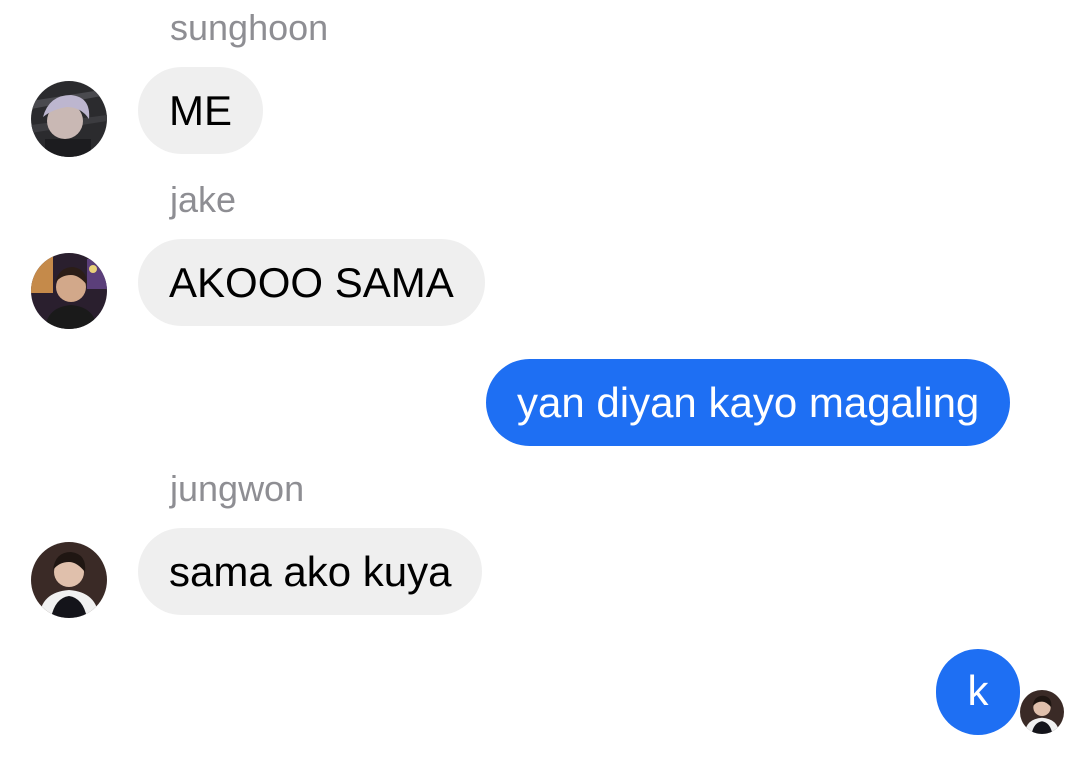 The width and height of the screenshot is (1080, 778). Describe the element at coordinates (69, 291) in the screenshot. I see `jake-avatar-icon` at that location.